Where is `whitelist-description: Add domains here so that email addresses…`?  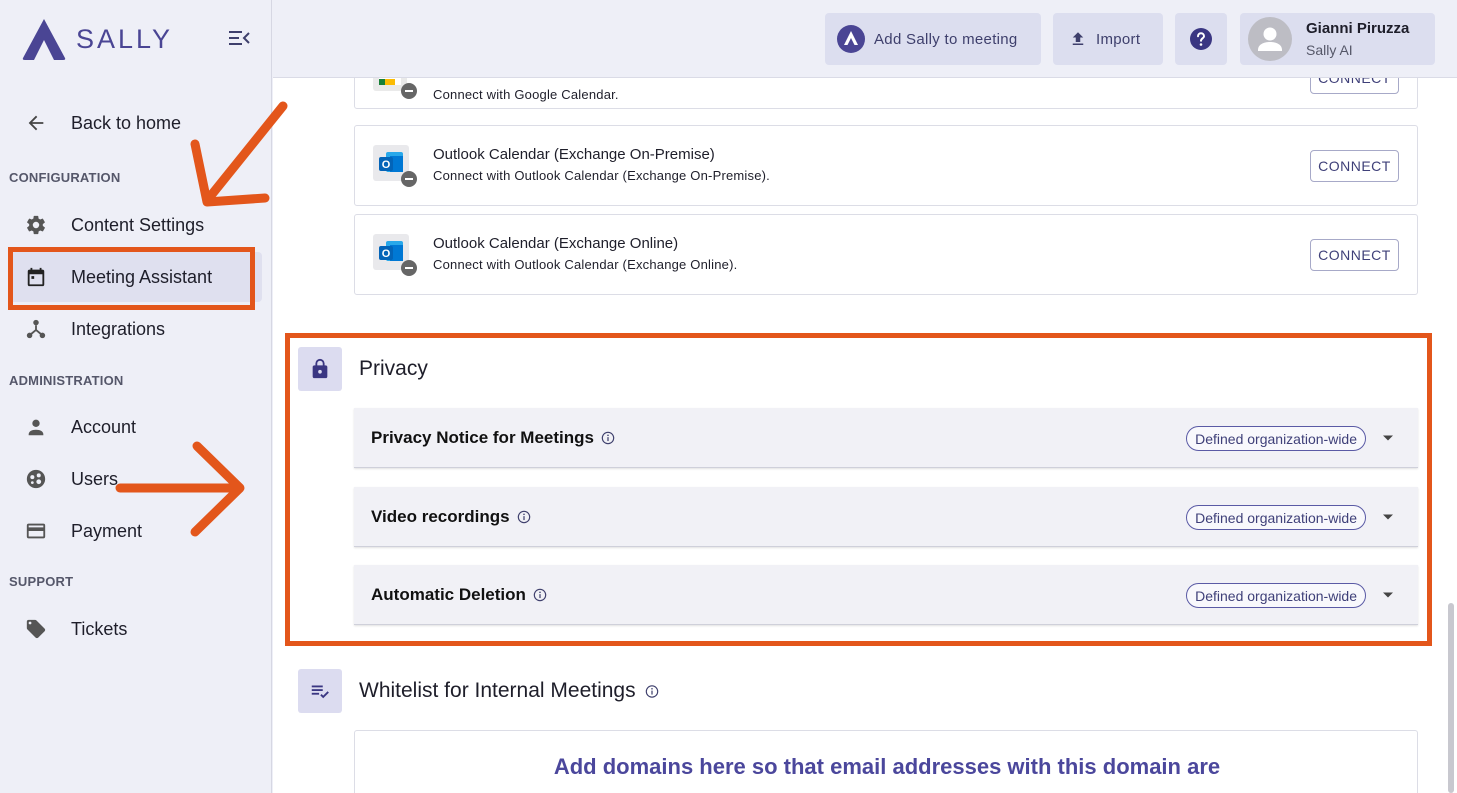 whitelist-description: Add domains here so that email addresses… is located at coordinates (887, 766).